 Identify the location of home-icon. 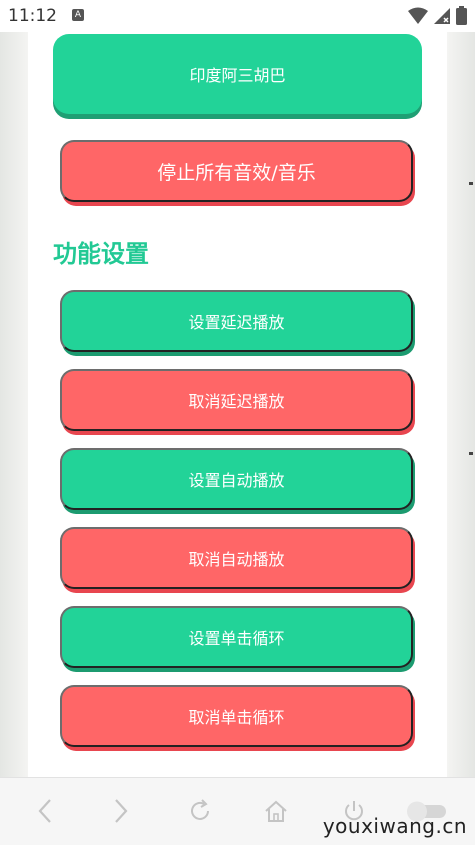
(276, 811).